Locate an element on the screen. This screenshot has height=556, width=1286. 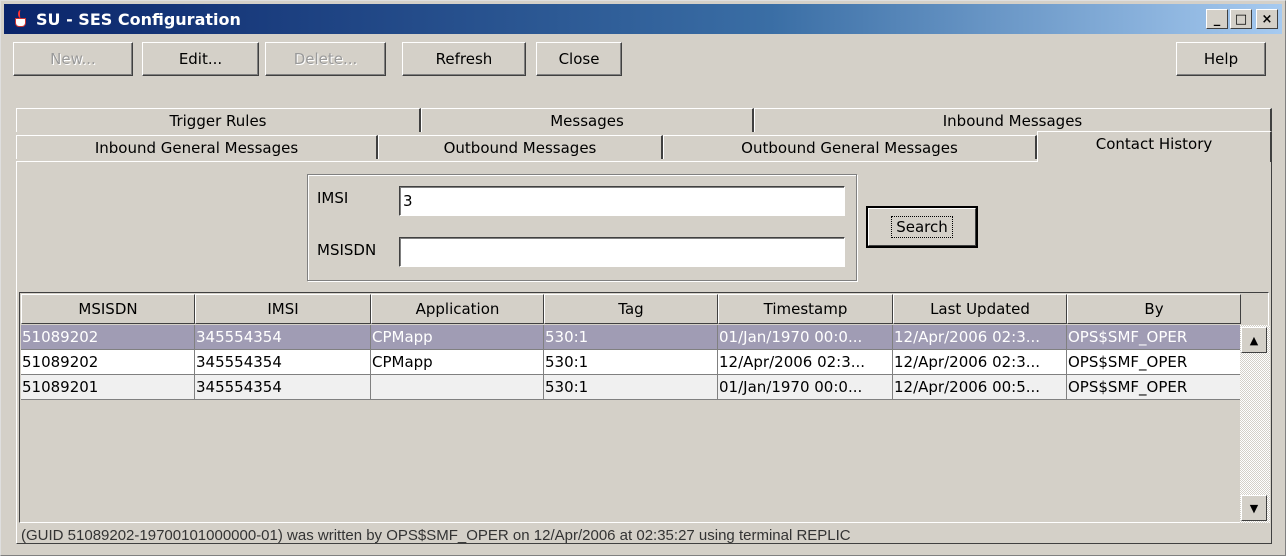
scroll-down-arrow-icon: ▼ is located at coordinates (1254, 508).